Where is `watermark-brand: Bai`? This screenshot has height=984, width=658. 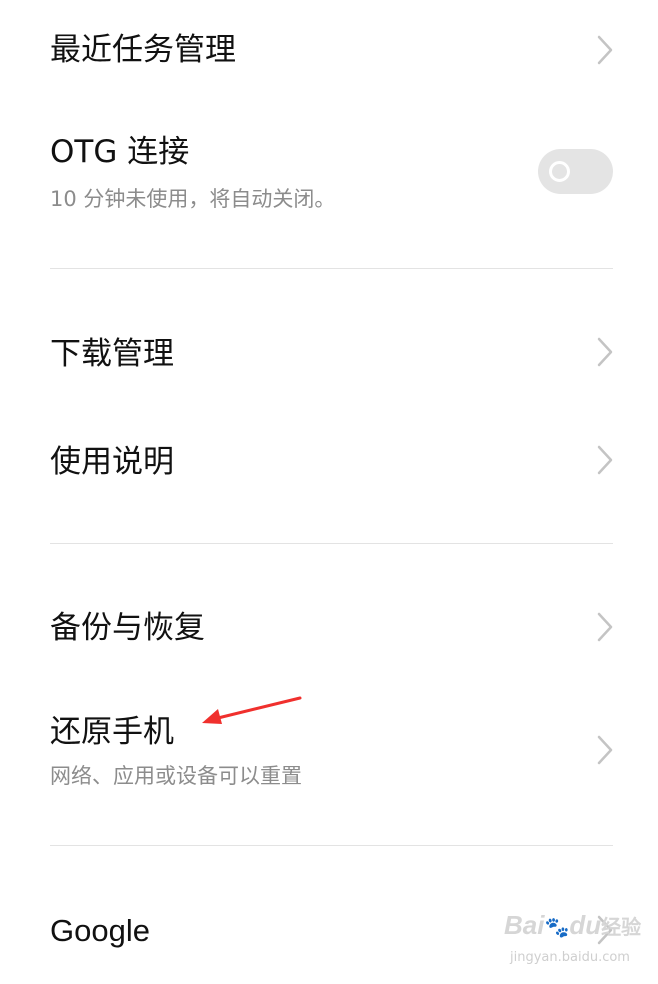 watermark-brand: Bai is located at coordinates (524, 925).